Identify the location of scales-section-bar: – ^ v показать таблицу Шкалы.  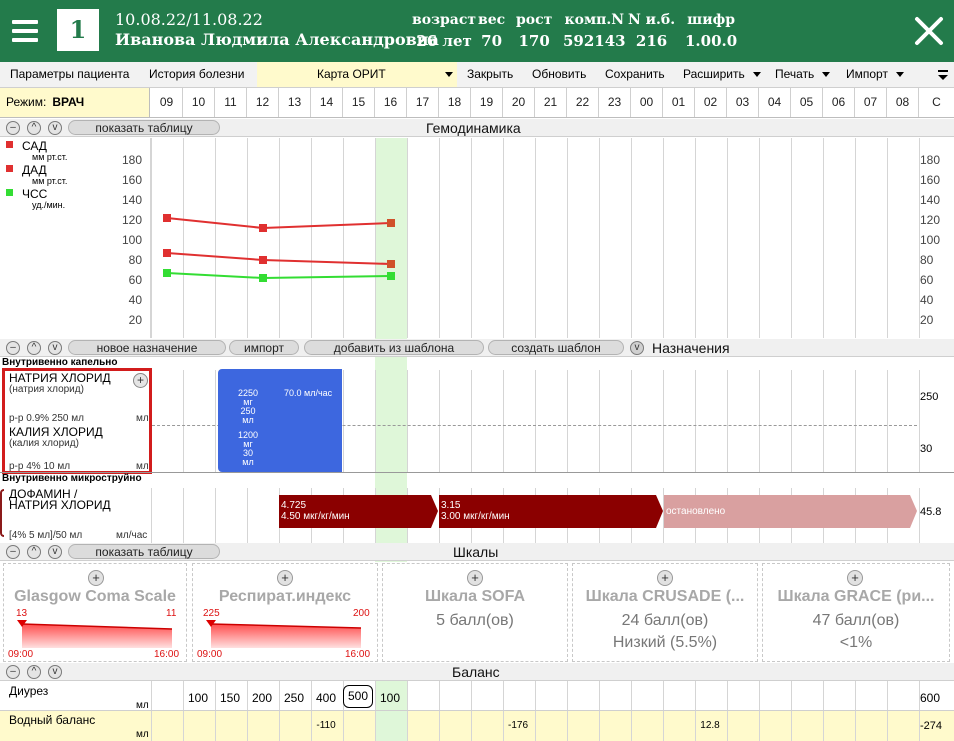
(477, 552).